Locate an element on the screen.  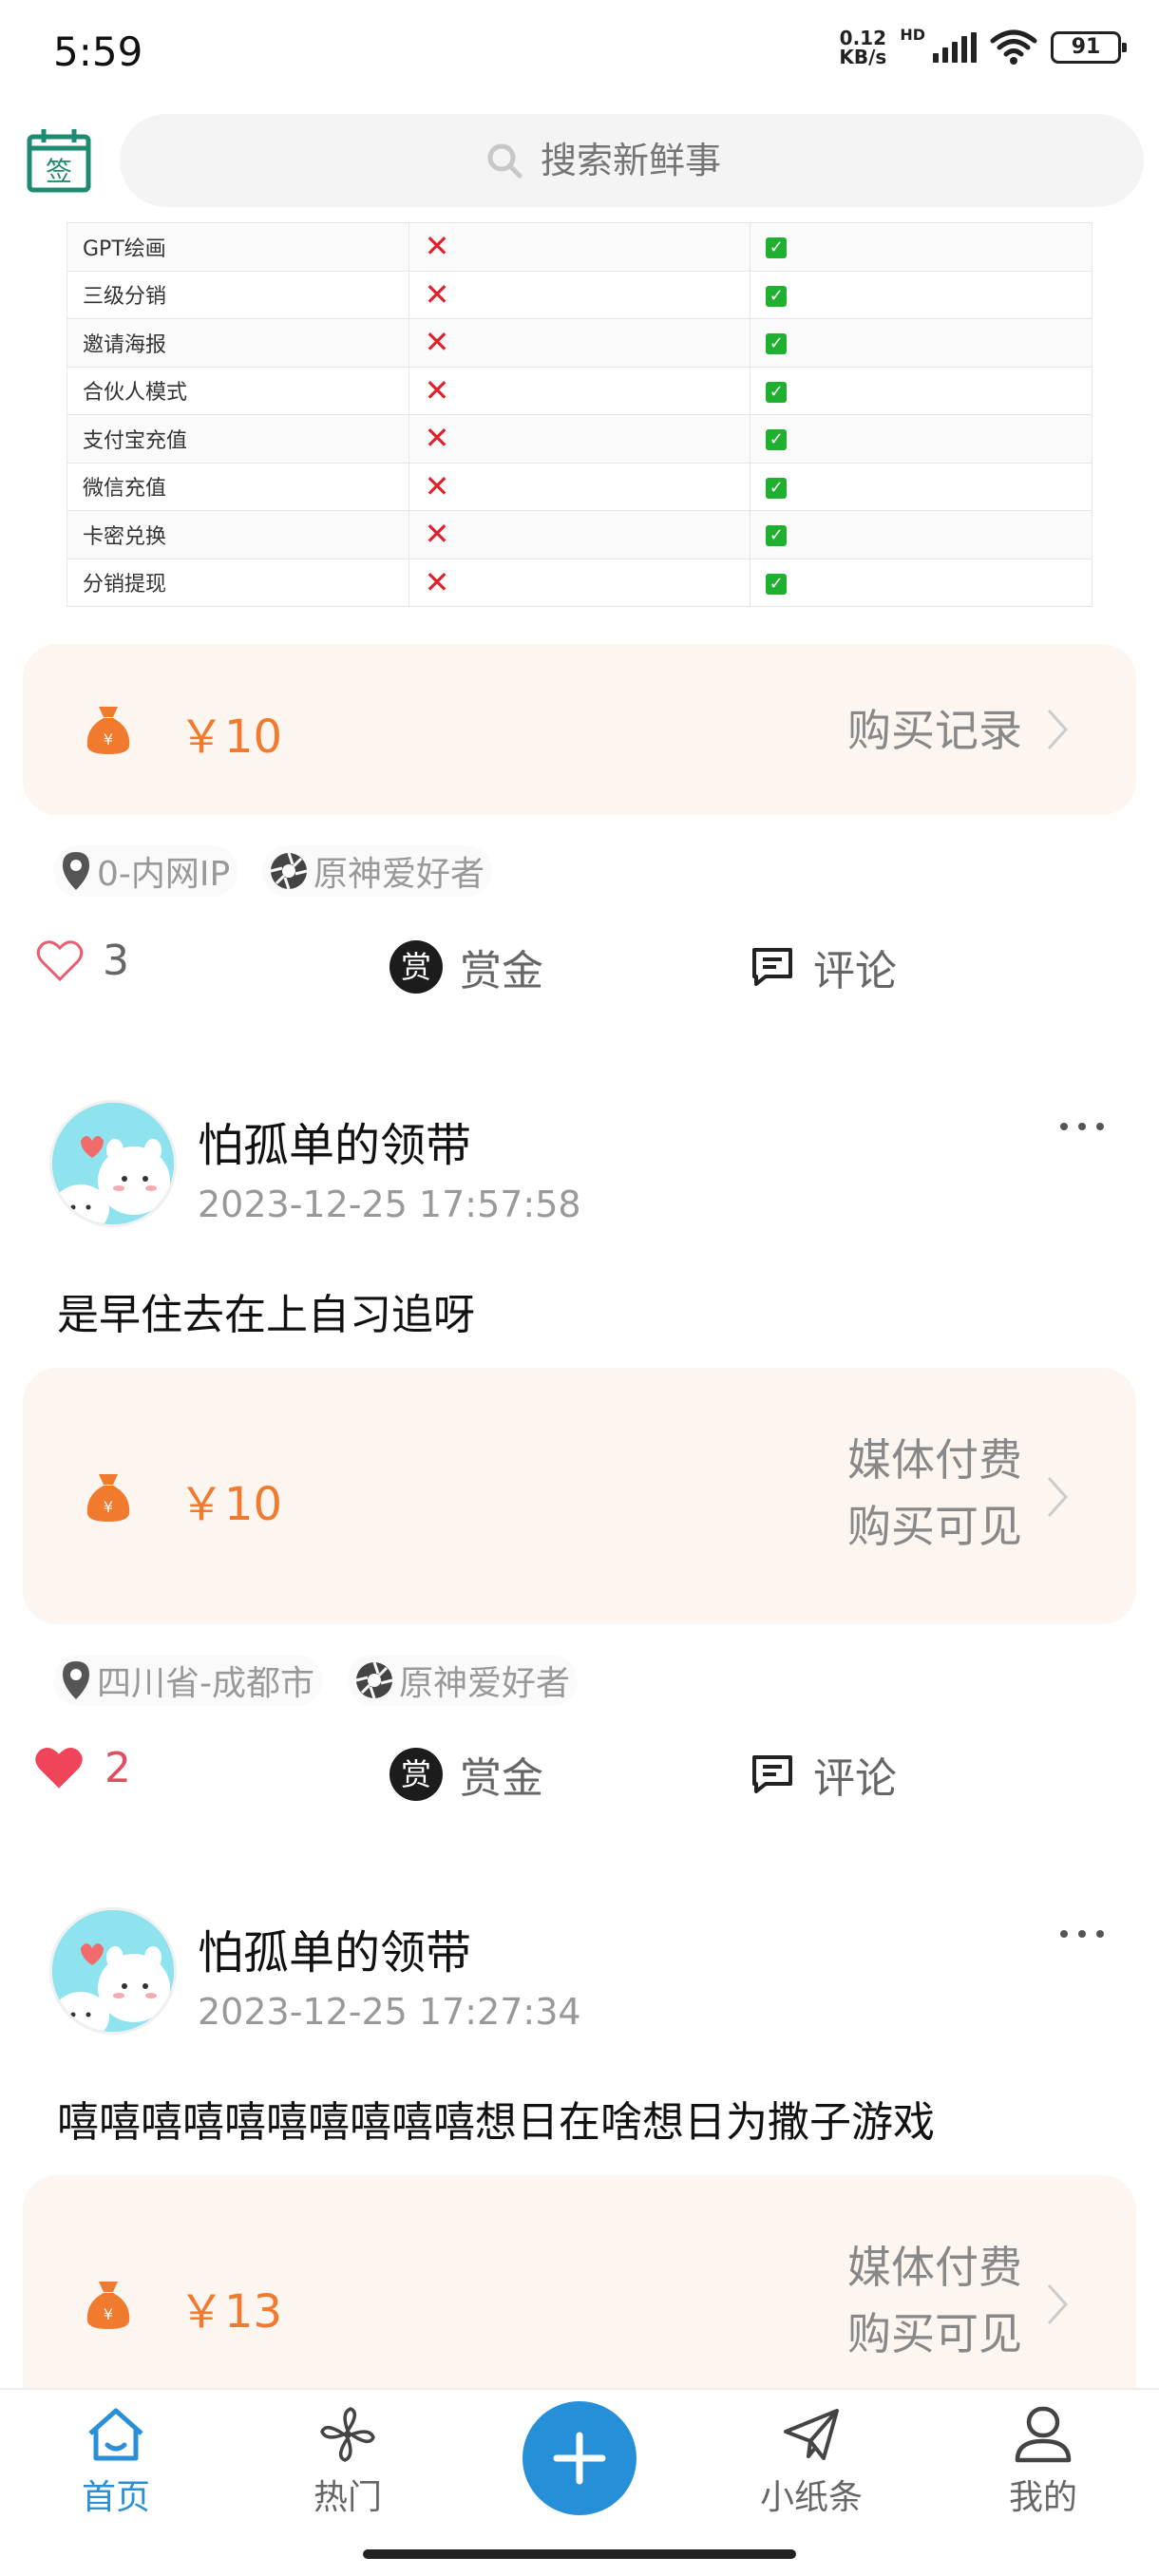
search-bar is located at coordinates (632, 160).